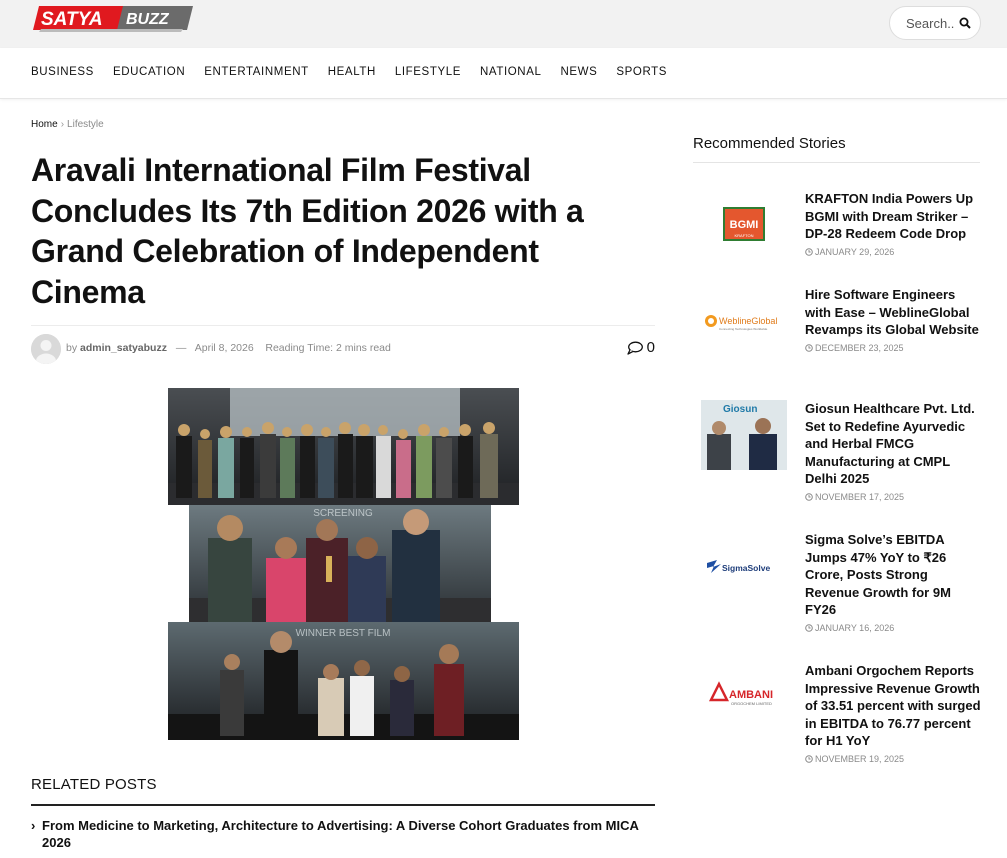  I want to click on search-box: Search.., so click(935, 23).